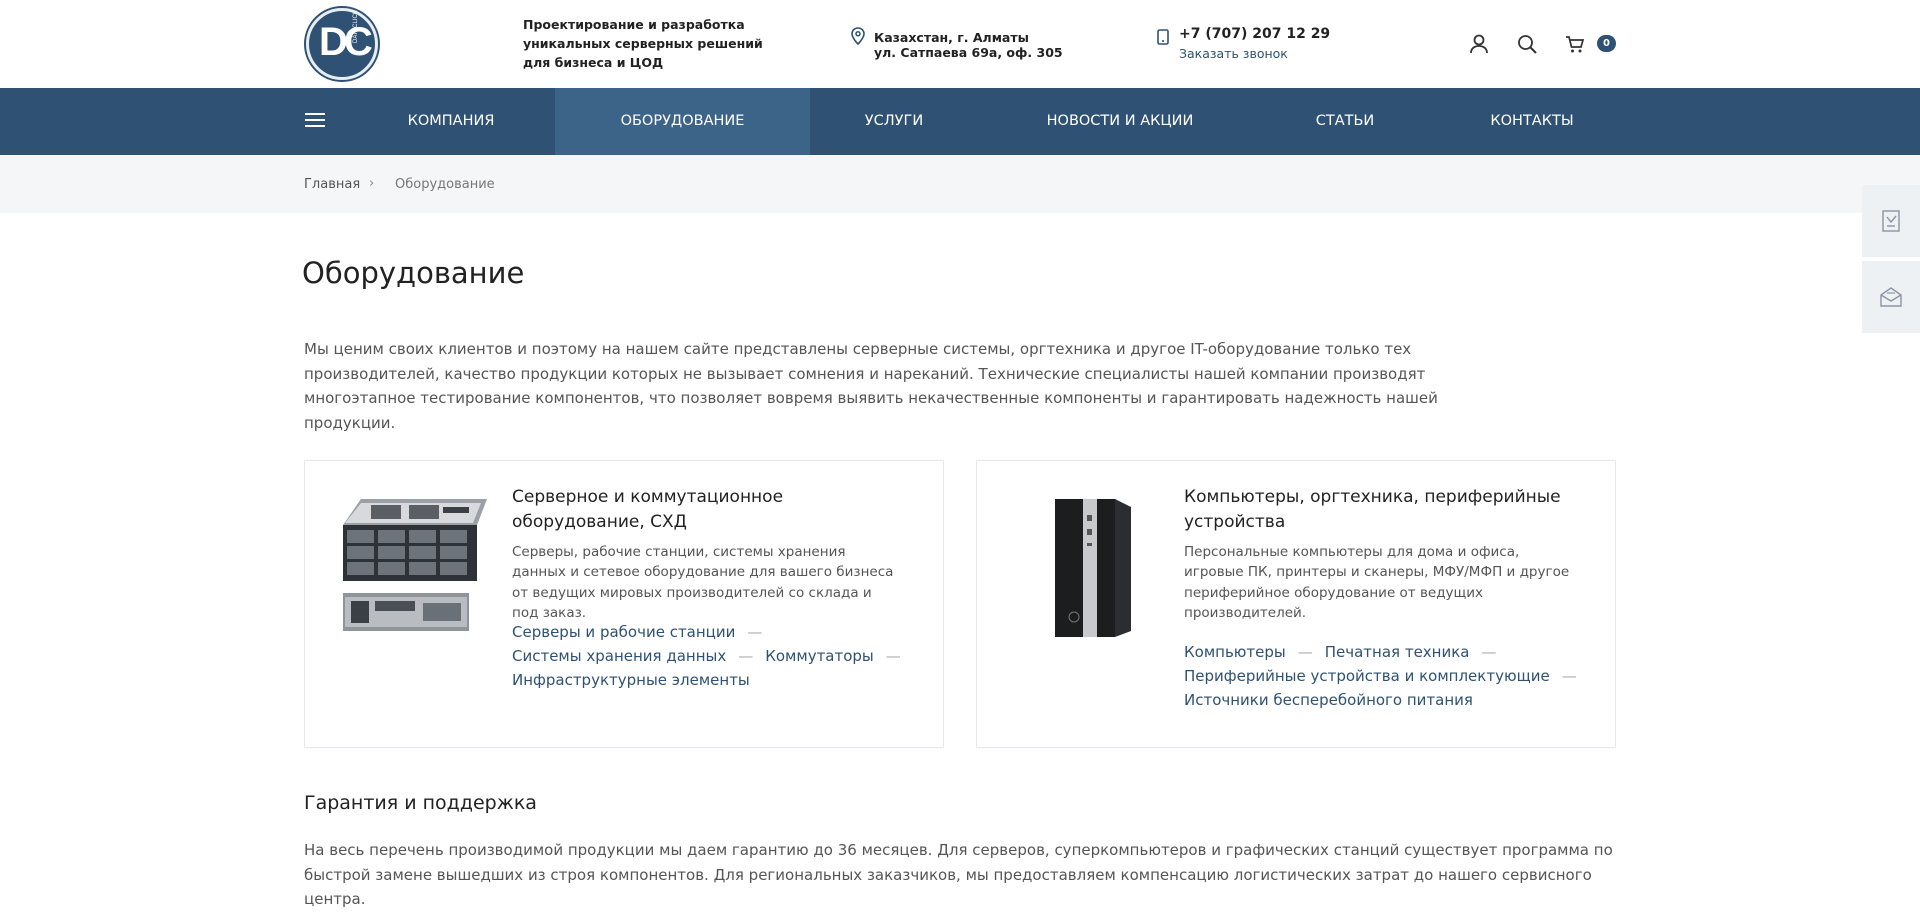 This screenshot has width=1920, height=912. Describe the element at coordinates (1479, 44) in the screenshot. I see `user-icon` at that location.